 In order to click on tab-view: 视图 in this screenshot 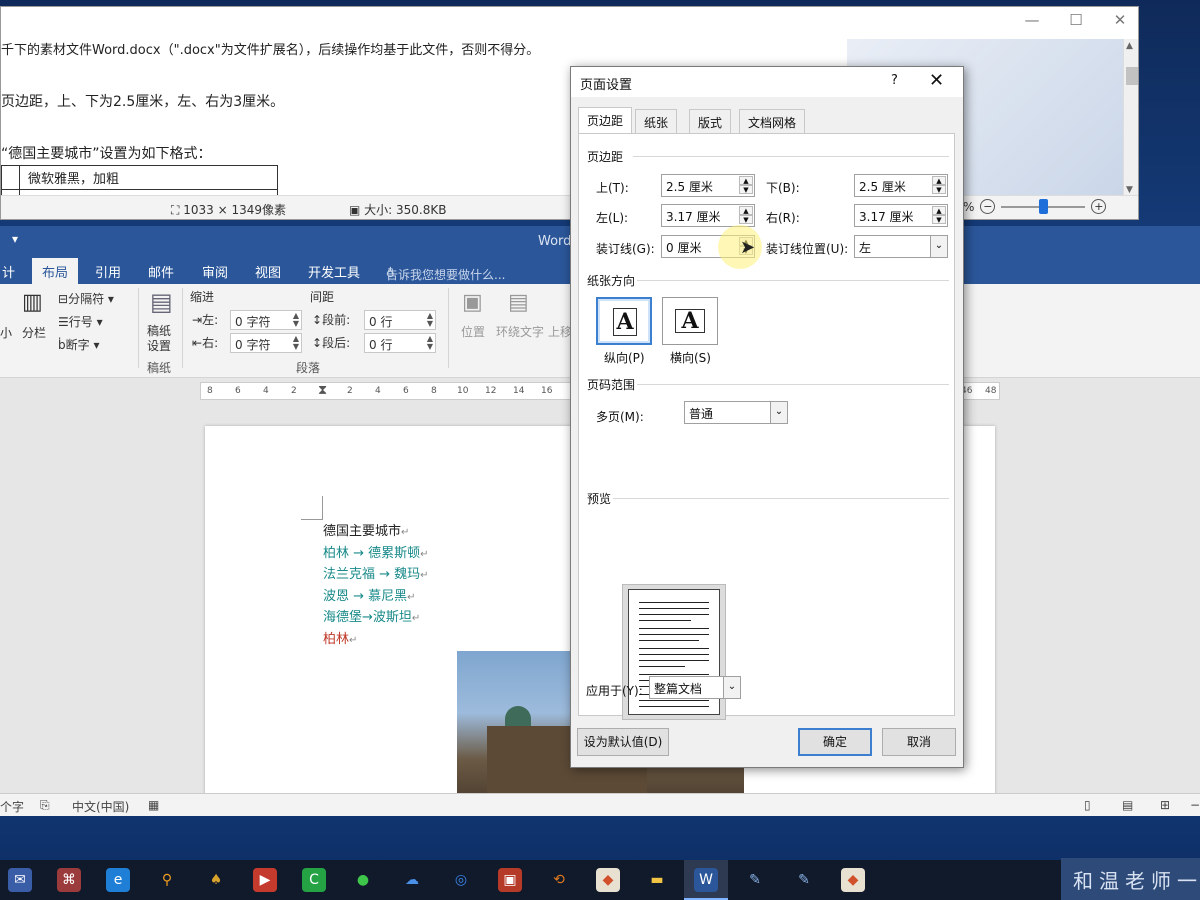, I will do `click(268, 271)`.